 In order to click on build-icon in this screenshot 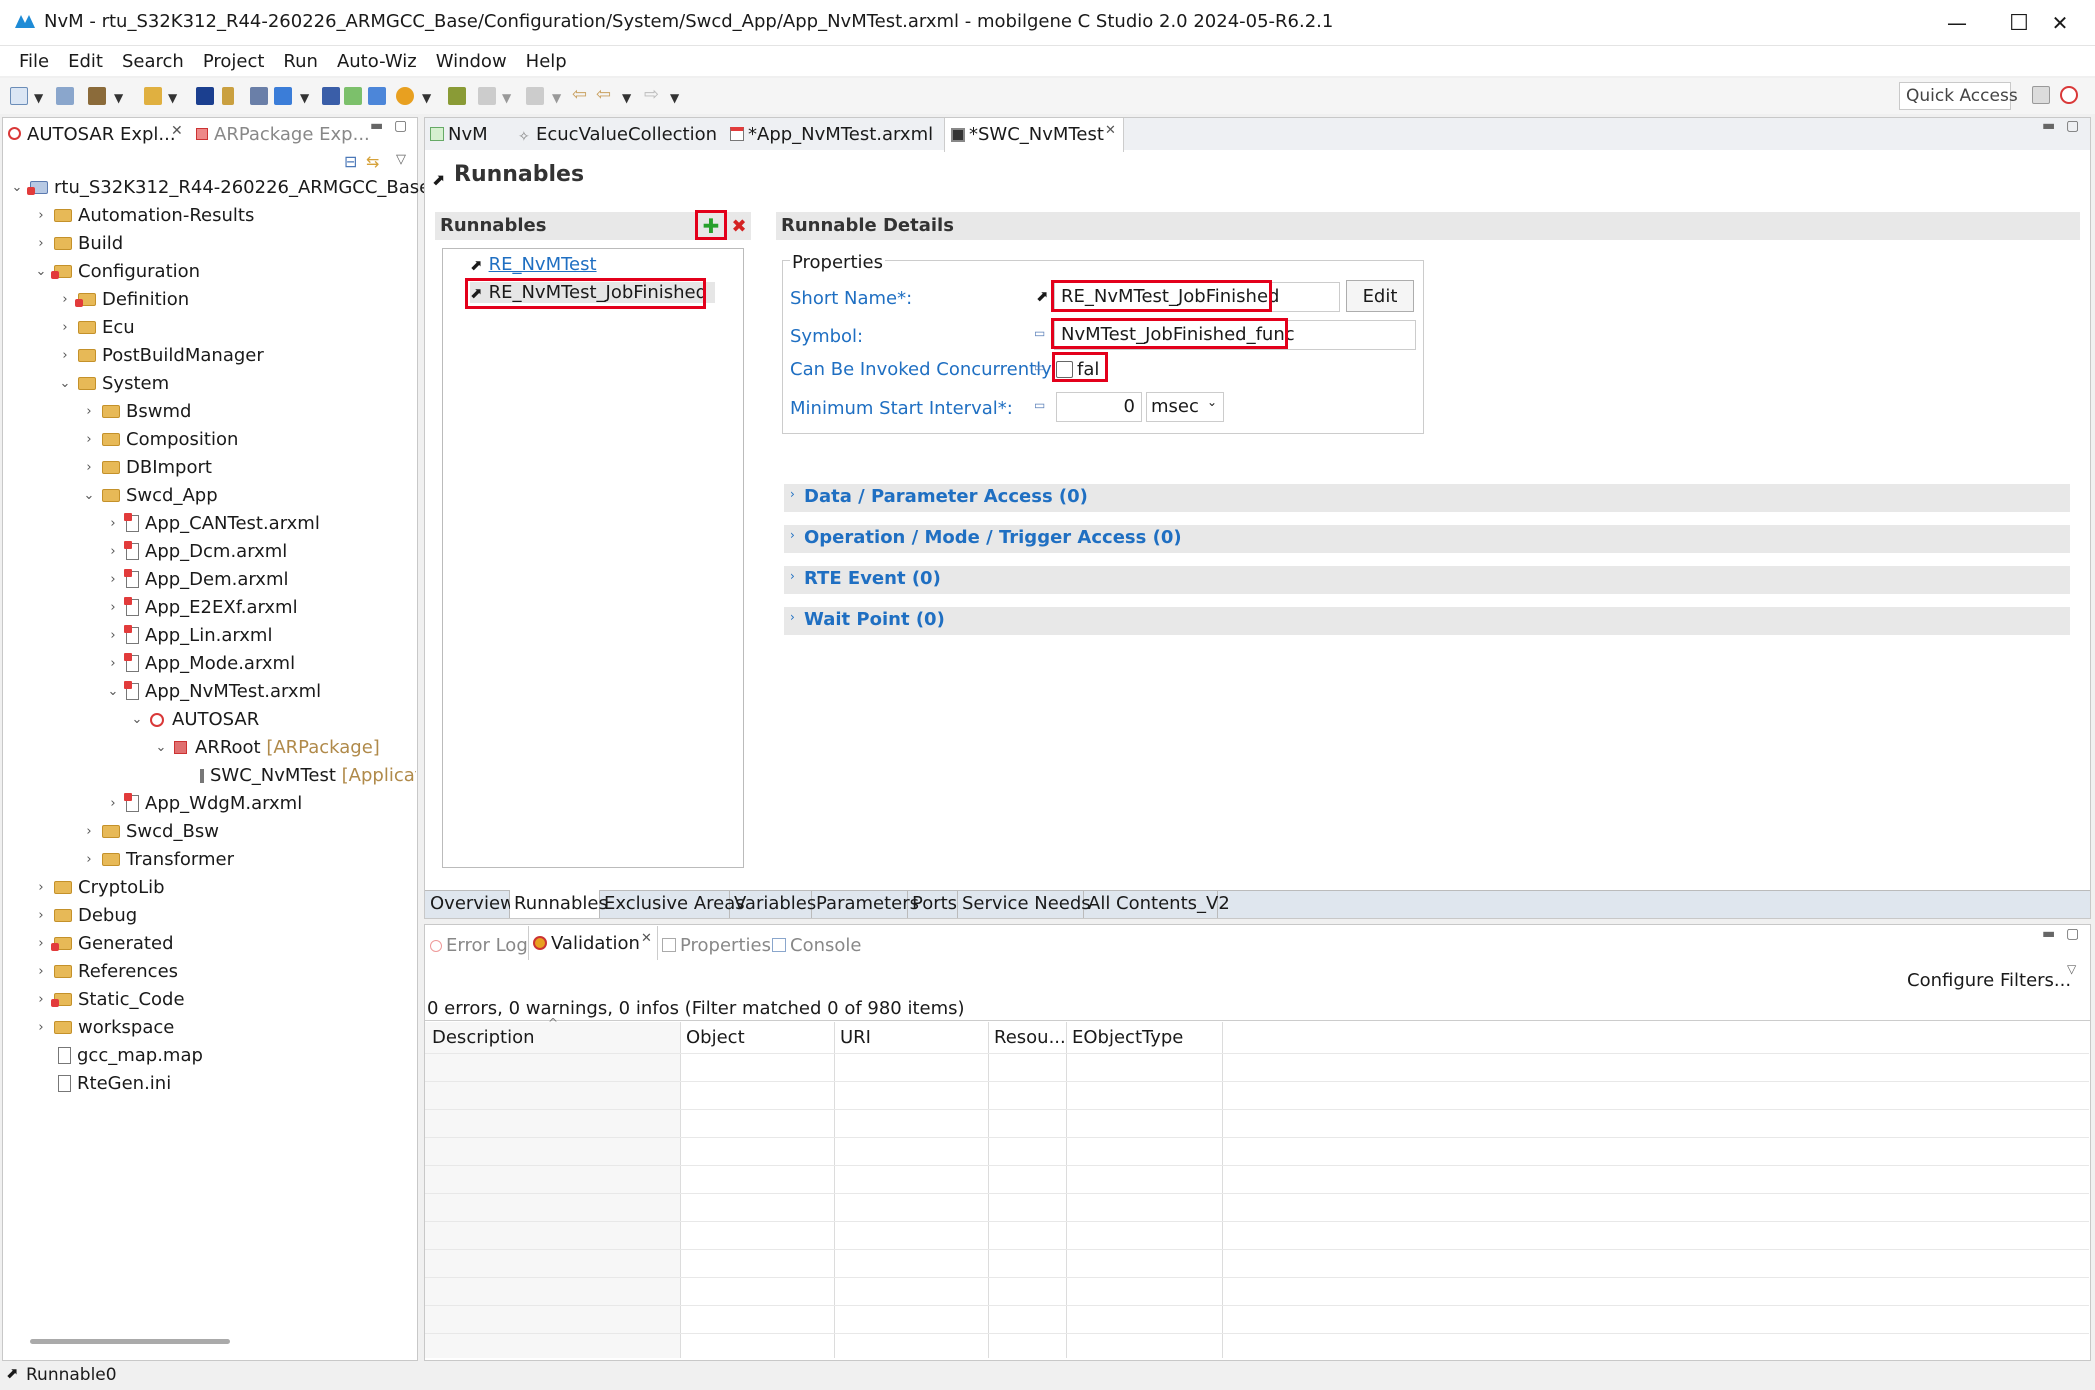, I will do `click(97, 96)`.